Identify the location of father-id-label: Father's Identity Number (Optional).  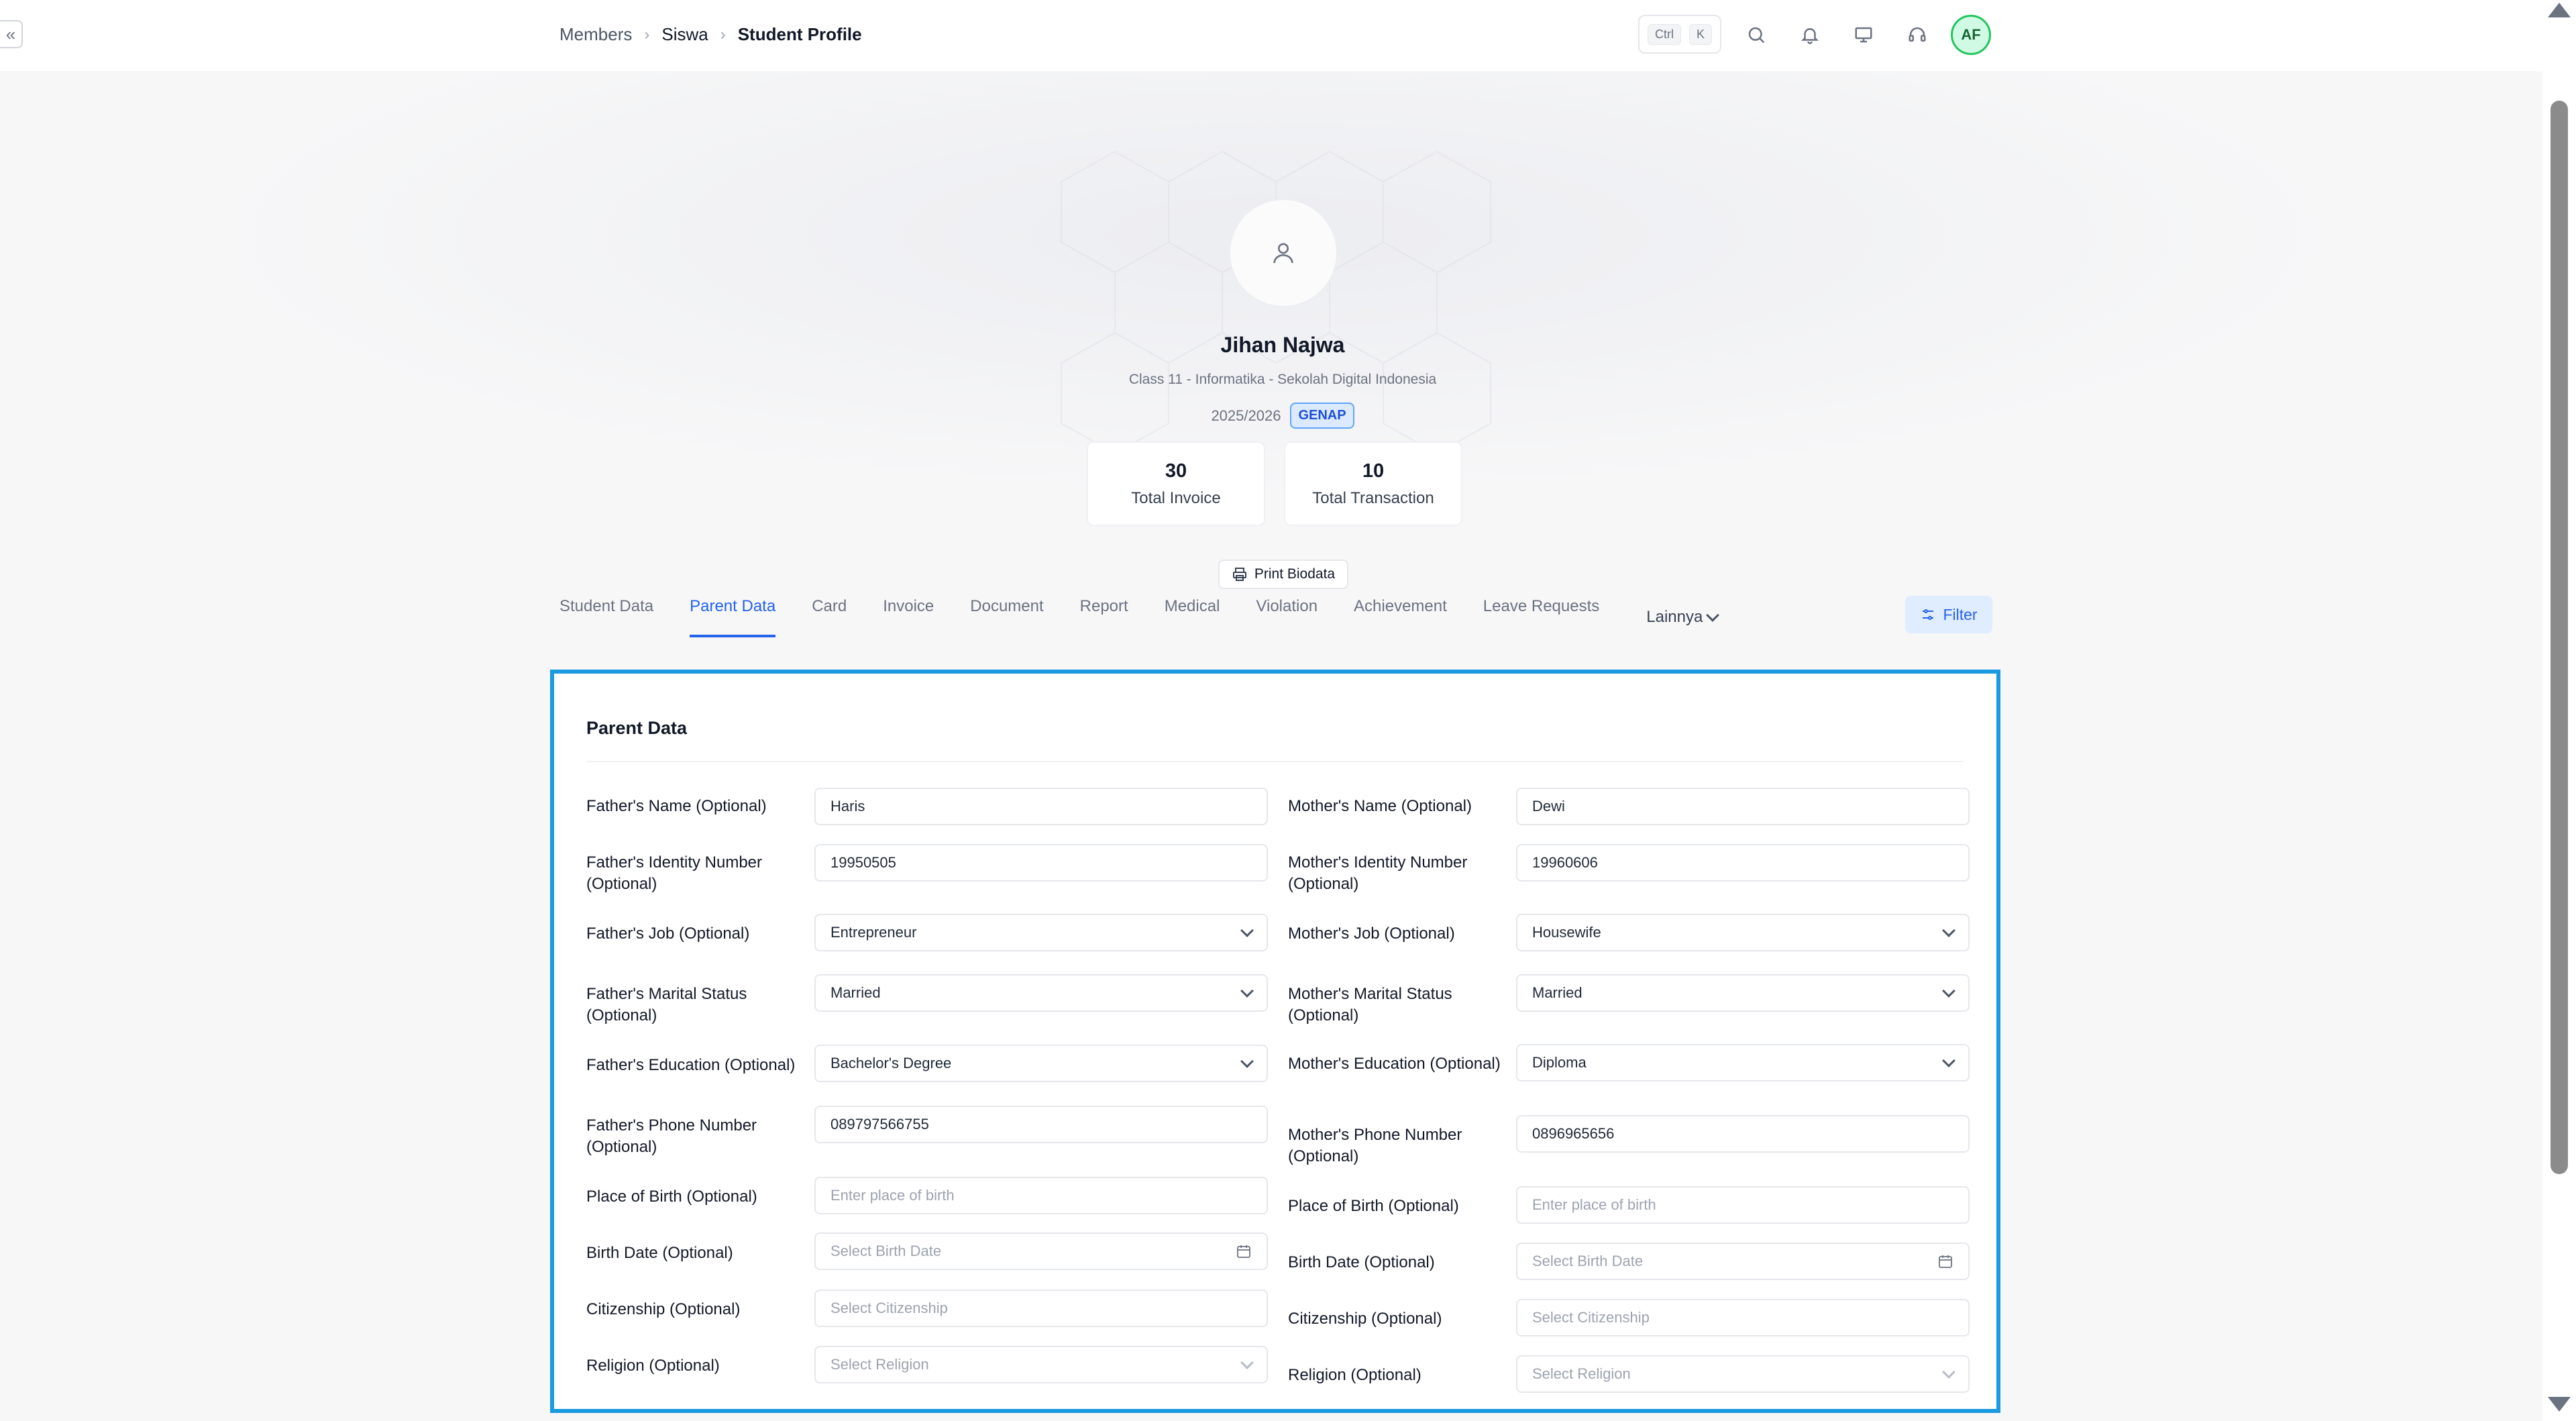
(674, 873).